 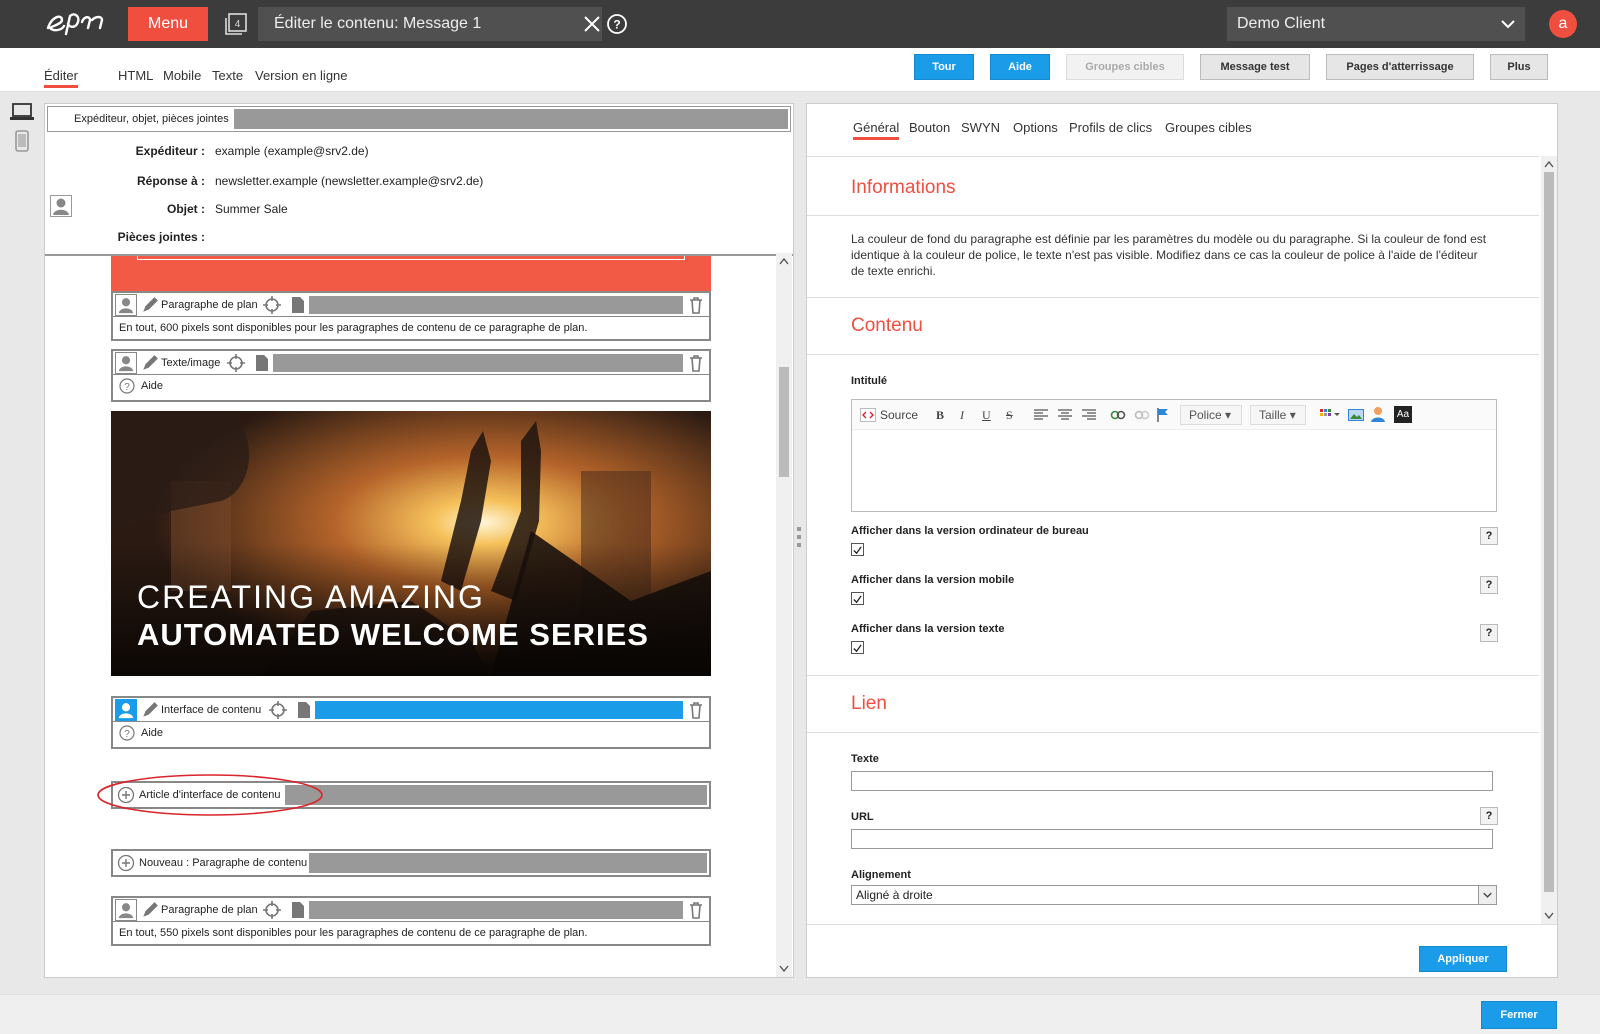 I want to click on anchor-flag-icon, so click(x=1163, y=415).